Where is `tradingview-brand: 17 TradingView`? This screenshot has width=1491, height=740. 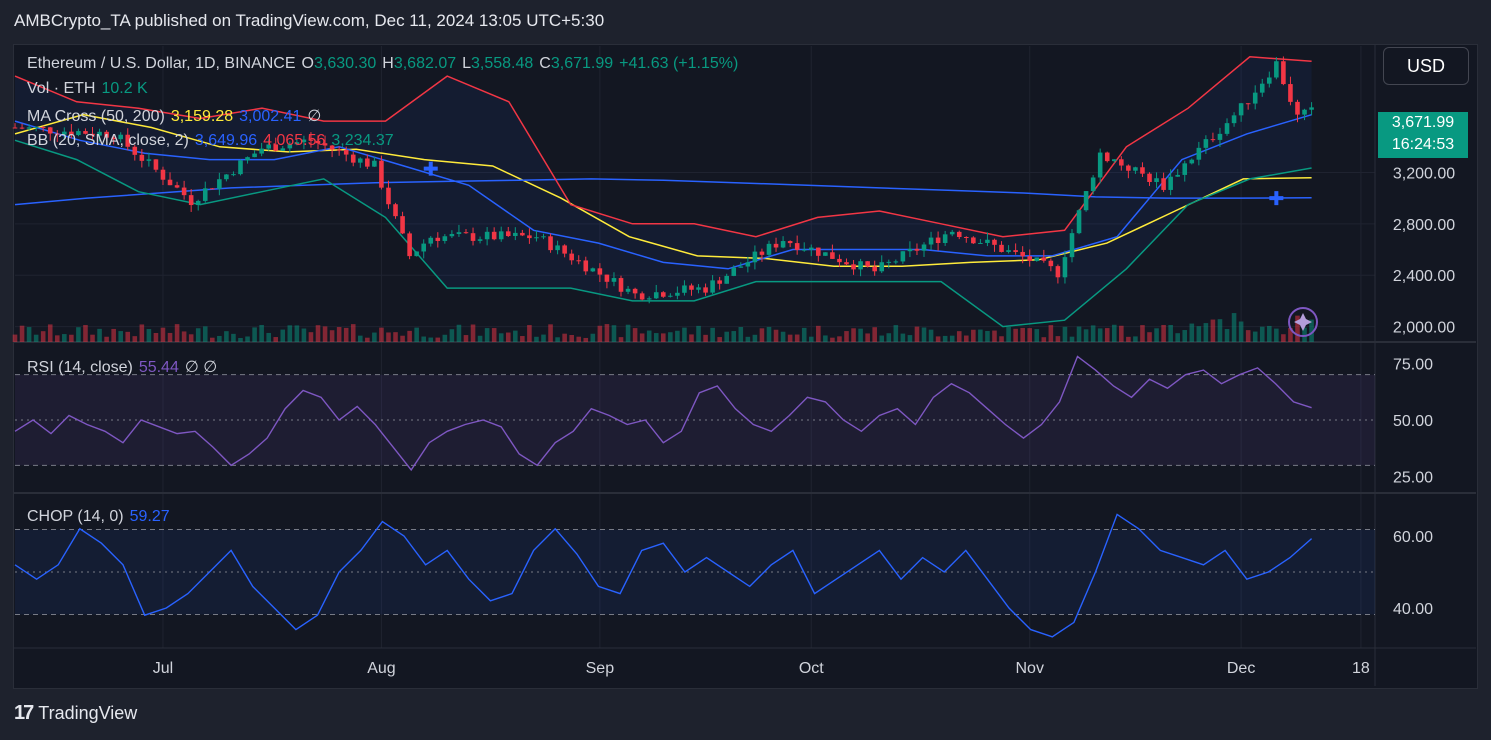
tradingview-brand: 17 TradingView is located at coordinates (75, 713).